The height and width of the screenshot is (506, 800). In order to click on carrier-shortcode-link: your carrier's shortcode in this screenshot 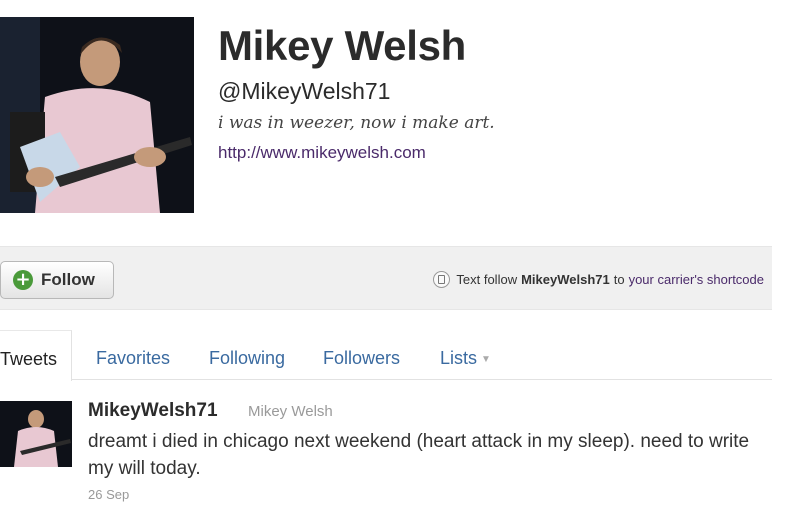, I will do `click(696, 279)`.